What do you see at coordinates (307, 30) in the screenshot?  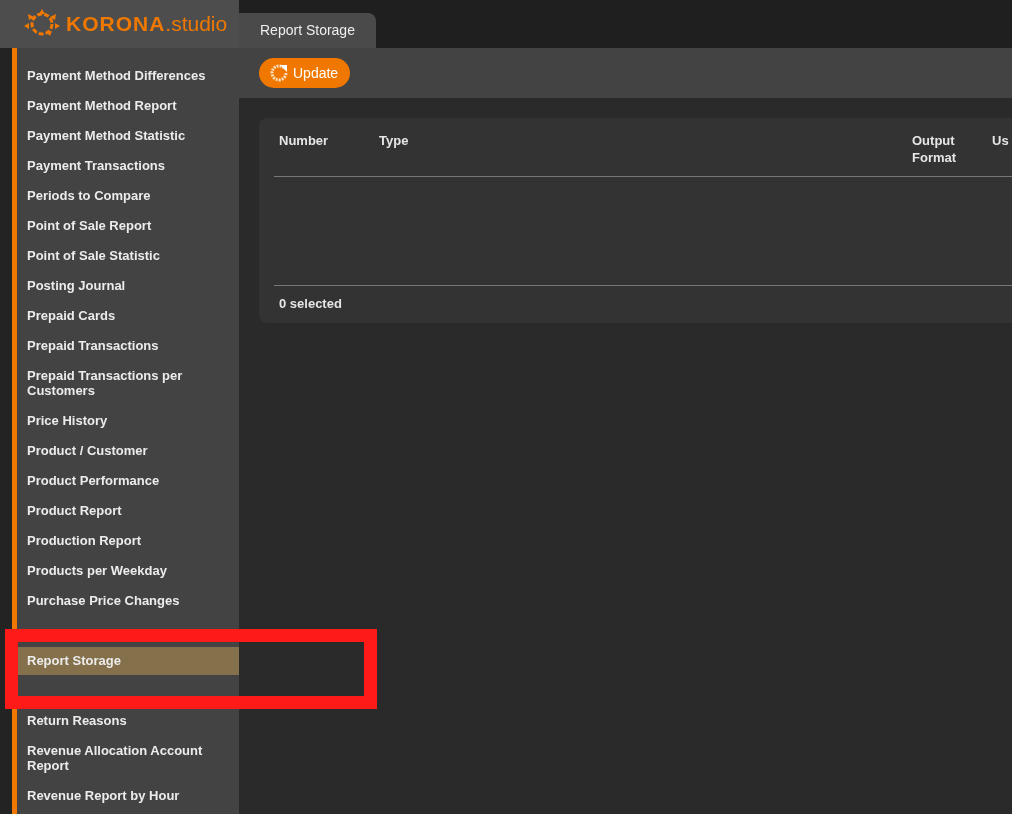 I see `tab: Report Storage` at bounding box center [307, 30].